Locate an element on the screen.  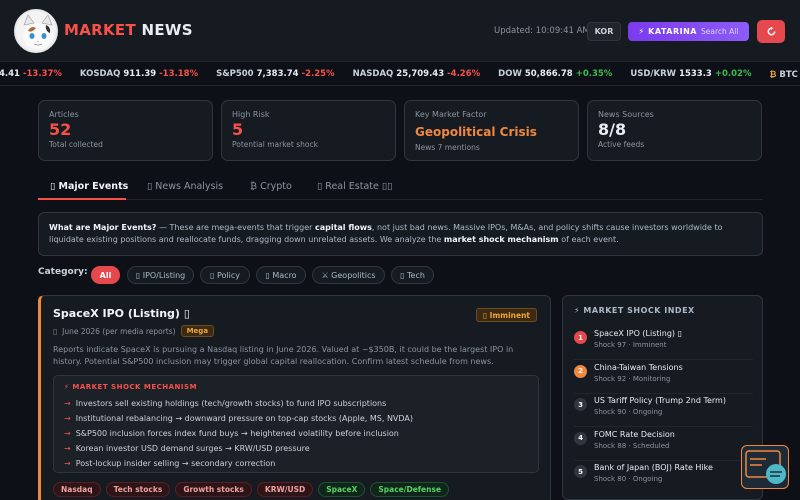
ticker-item: NASDAQ 25,709.43 -4.26% is located at coordinates (417, 74).